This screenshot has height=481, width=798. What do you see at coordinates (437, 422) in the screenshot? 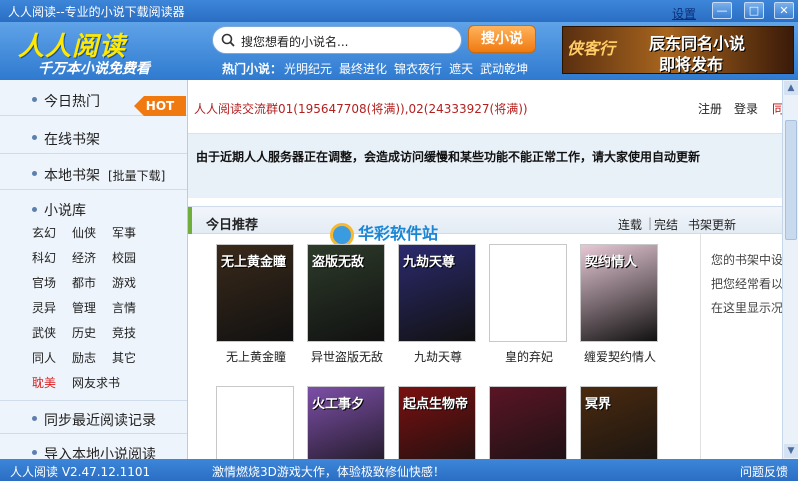
I see `book-cover: 起点生物帝` at bounding box center [437, 422].